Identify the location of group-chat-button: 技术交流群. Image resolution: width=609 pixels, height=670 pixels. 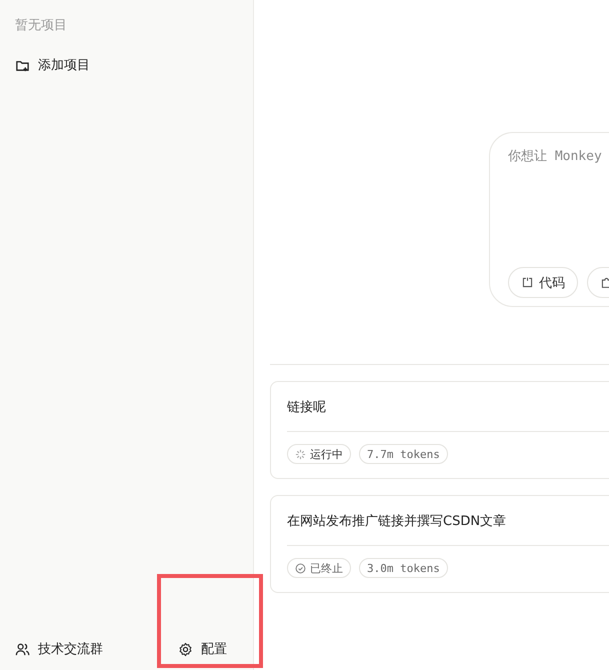
(59, 649).